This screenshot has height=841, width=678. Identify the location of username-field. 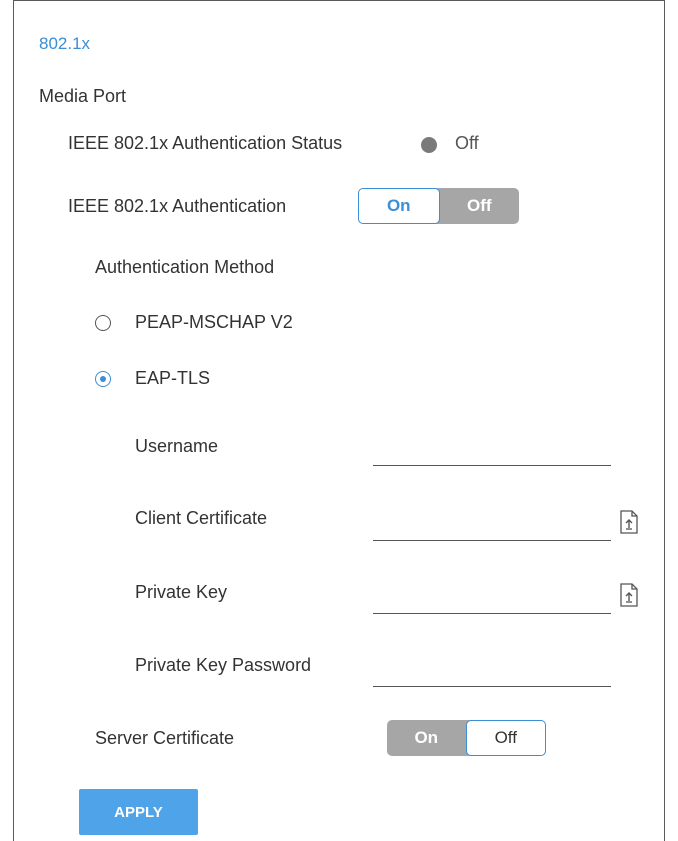
(492, 451).